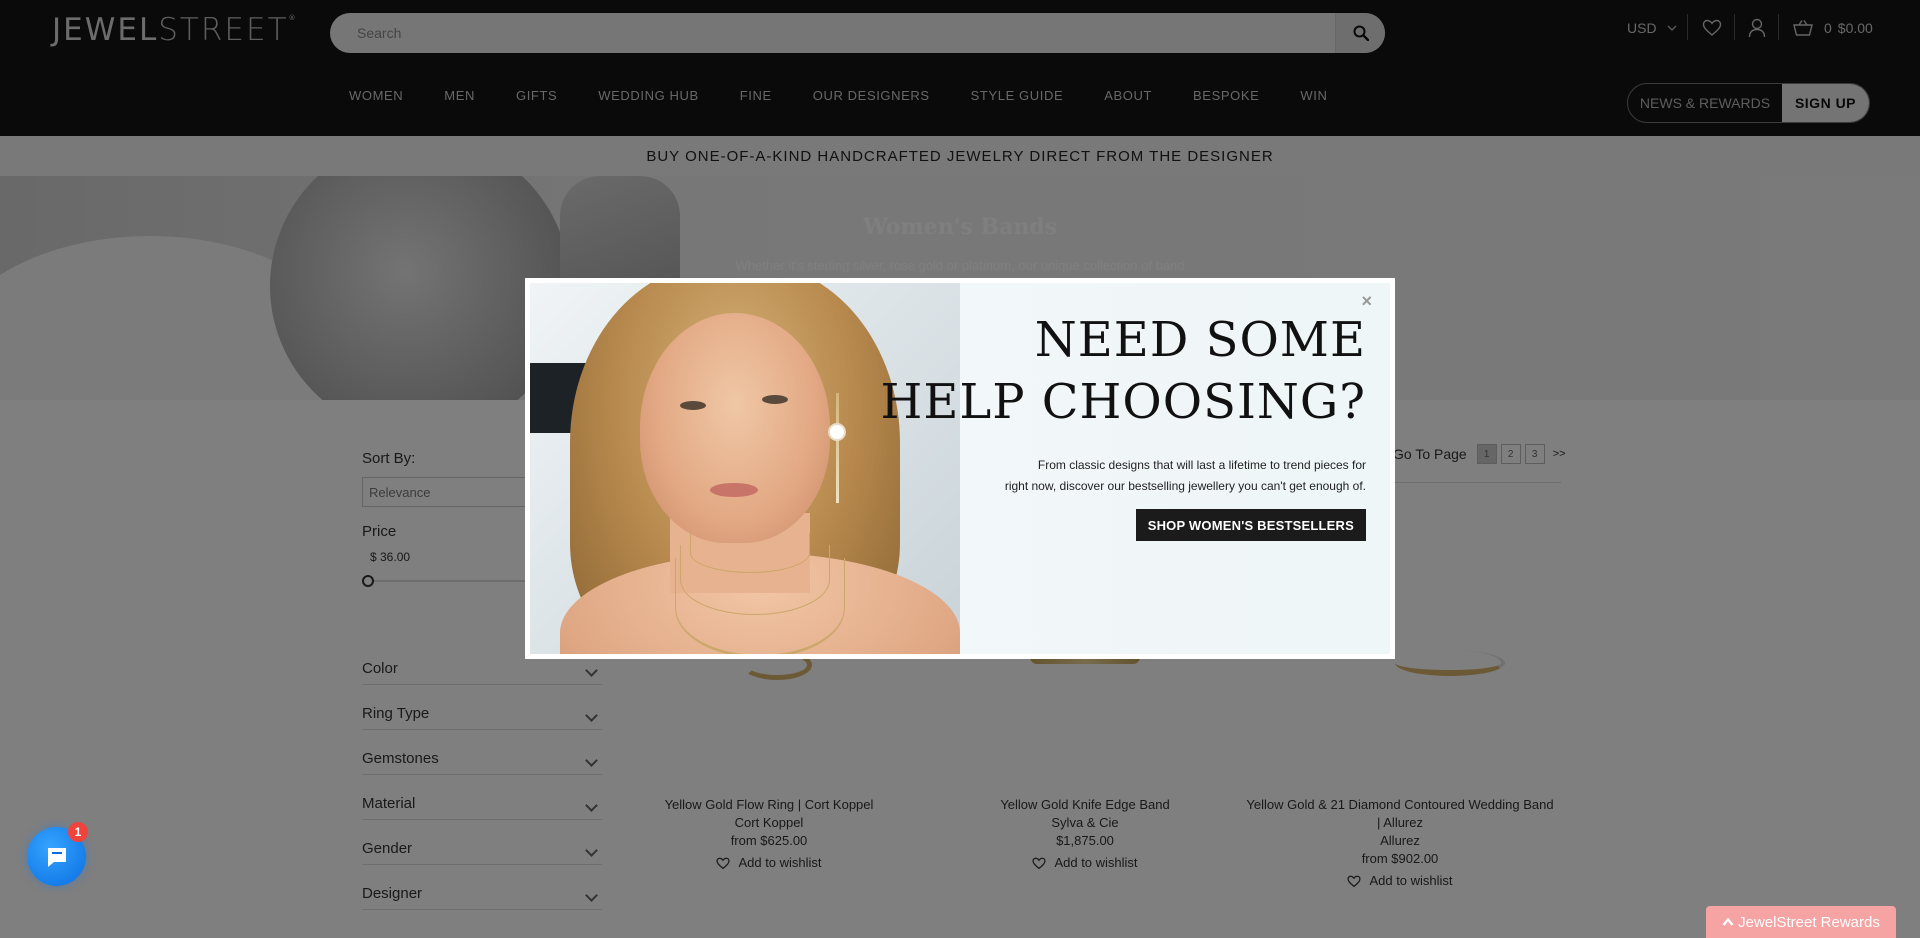 The width and height of the screenshot is (1920, 938). I want to click on rewards-tab: JewelStreet Rewards, so click(1801, 922).